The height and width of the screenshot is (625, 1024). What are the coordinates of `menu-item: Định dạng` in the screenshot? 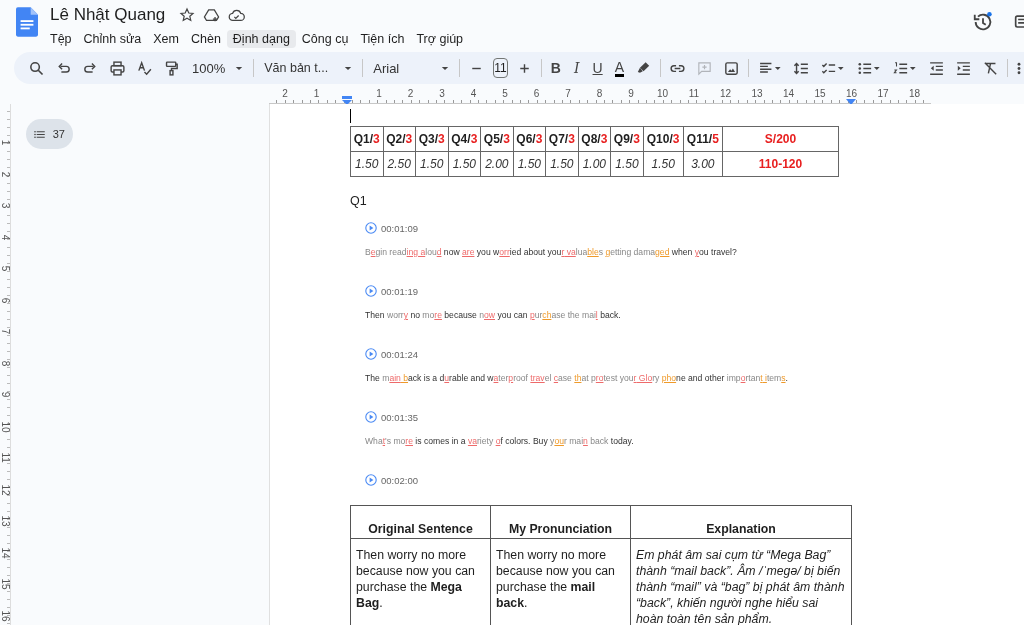 It's located at (261, 39).